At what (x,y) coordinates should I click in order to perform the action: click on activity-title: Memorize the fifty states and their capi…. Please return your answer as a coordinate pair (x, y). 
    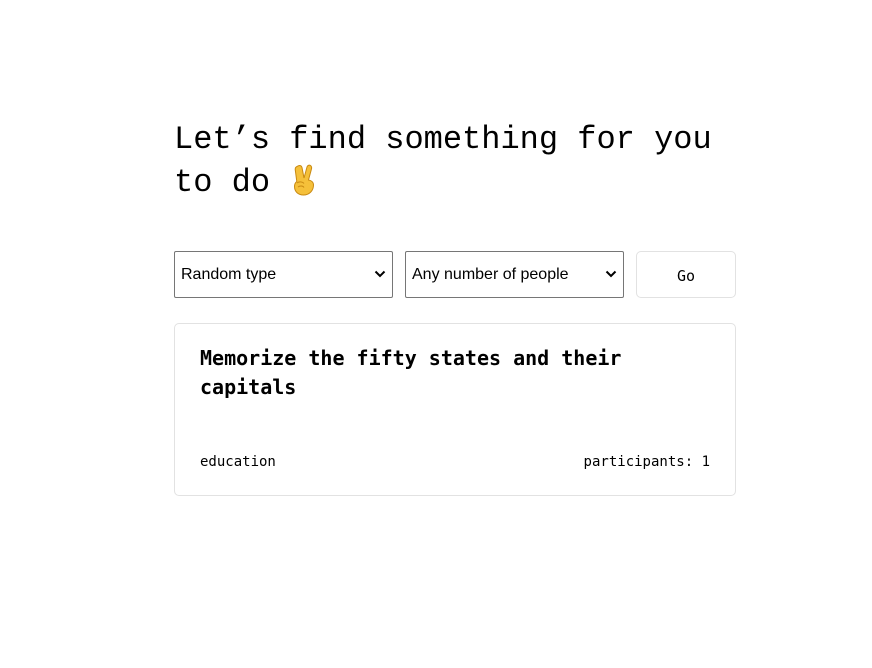
    Looking at the image, I should click on (411, 372).